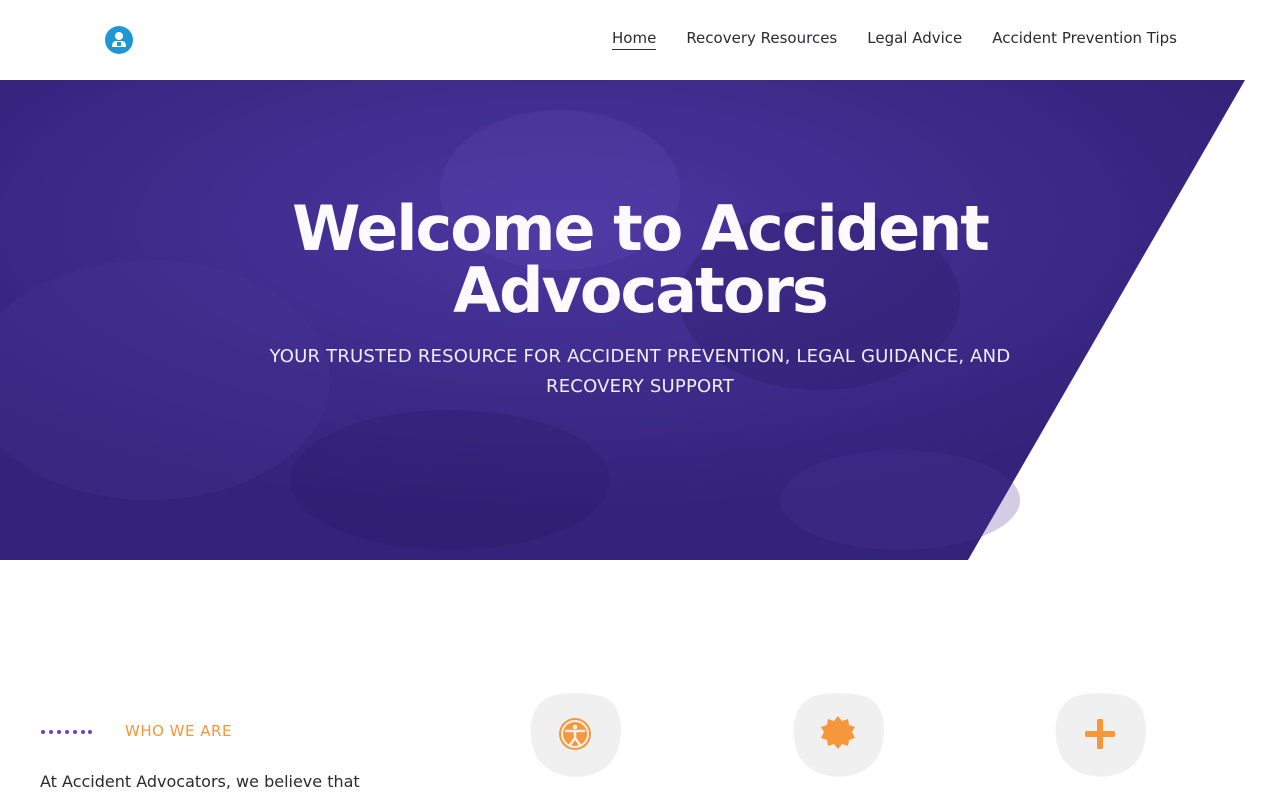 The width and height of the screenshot is (1280, 800). I want to click on accessibility-icon, so click(575, 735).